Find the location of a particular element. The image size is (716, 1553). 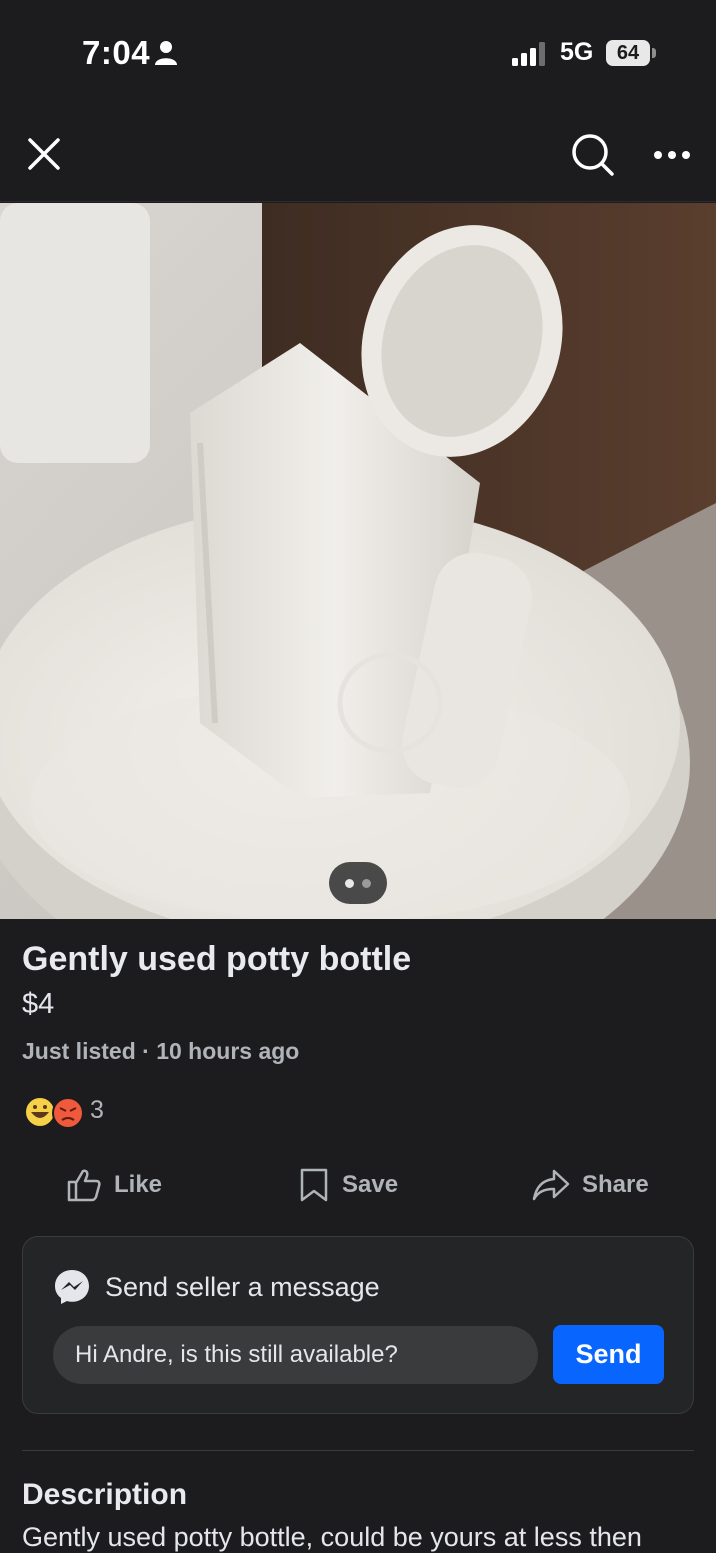

thumbs-up-icon is located at coordinates (84, 1185).